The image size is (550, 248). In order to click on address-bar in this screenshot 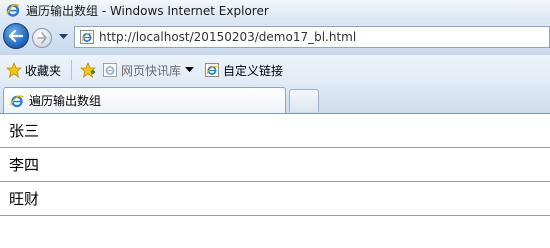, I will do `click(312, 37)`.